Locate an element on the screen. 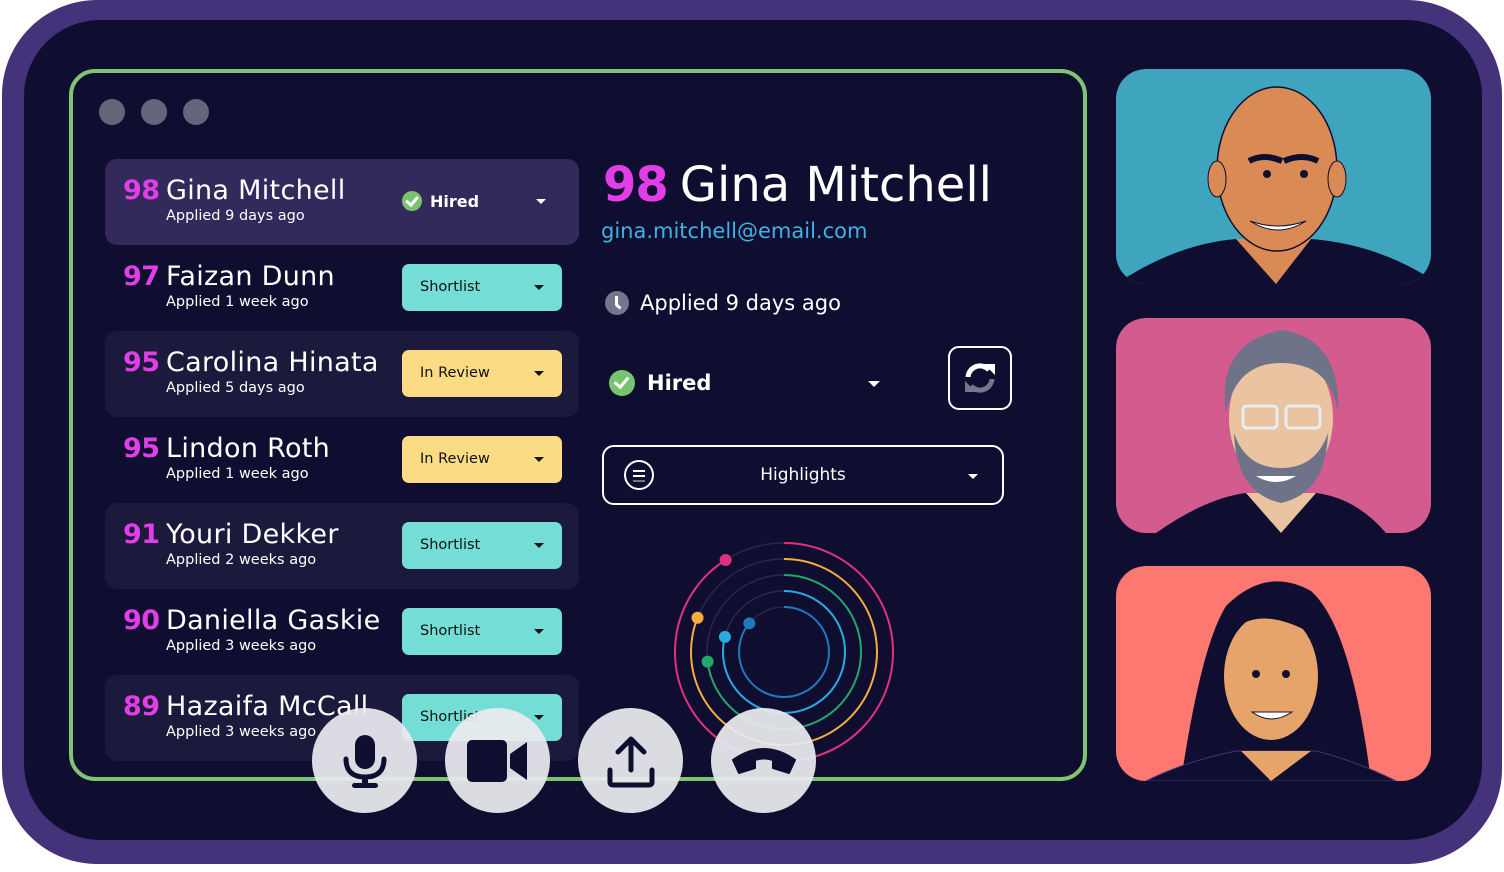 The height and width of the screenshot is (872, 1504). avatar-woman is located at coordinates (1271, 681).